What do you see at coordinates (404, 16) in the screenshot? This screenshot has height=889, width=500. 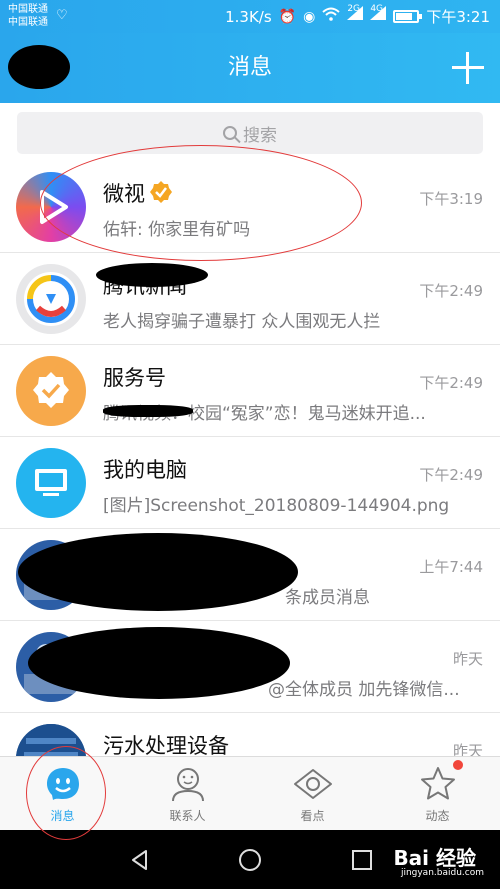 I see `battery-level` at bounding box center [404, 16].